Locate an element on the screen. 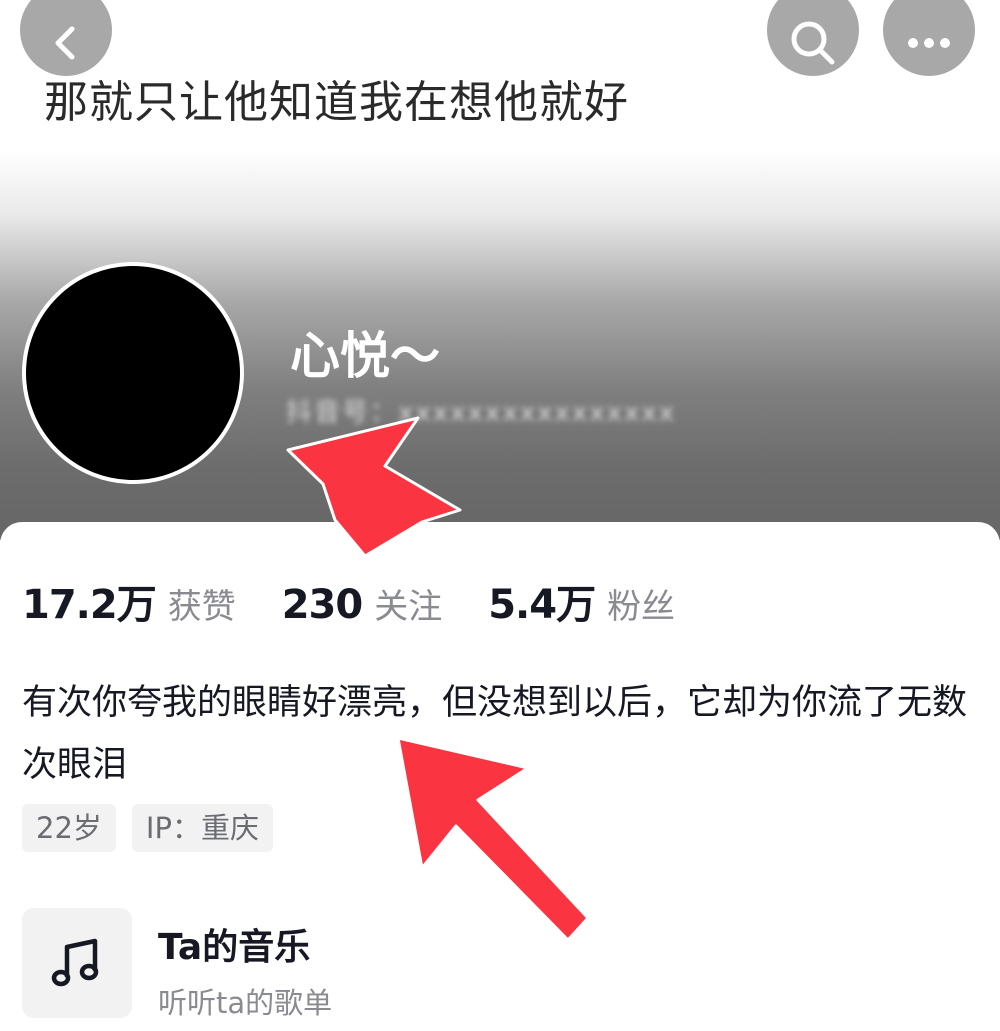 The image size is (1000, 1031). stat-value: 230 is located at coordinates (322, 605).